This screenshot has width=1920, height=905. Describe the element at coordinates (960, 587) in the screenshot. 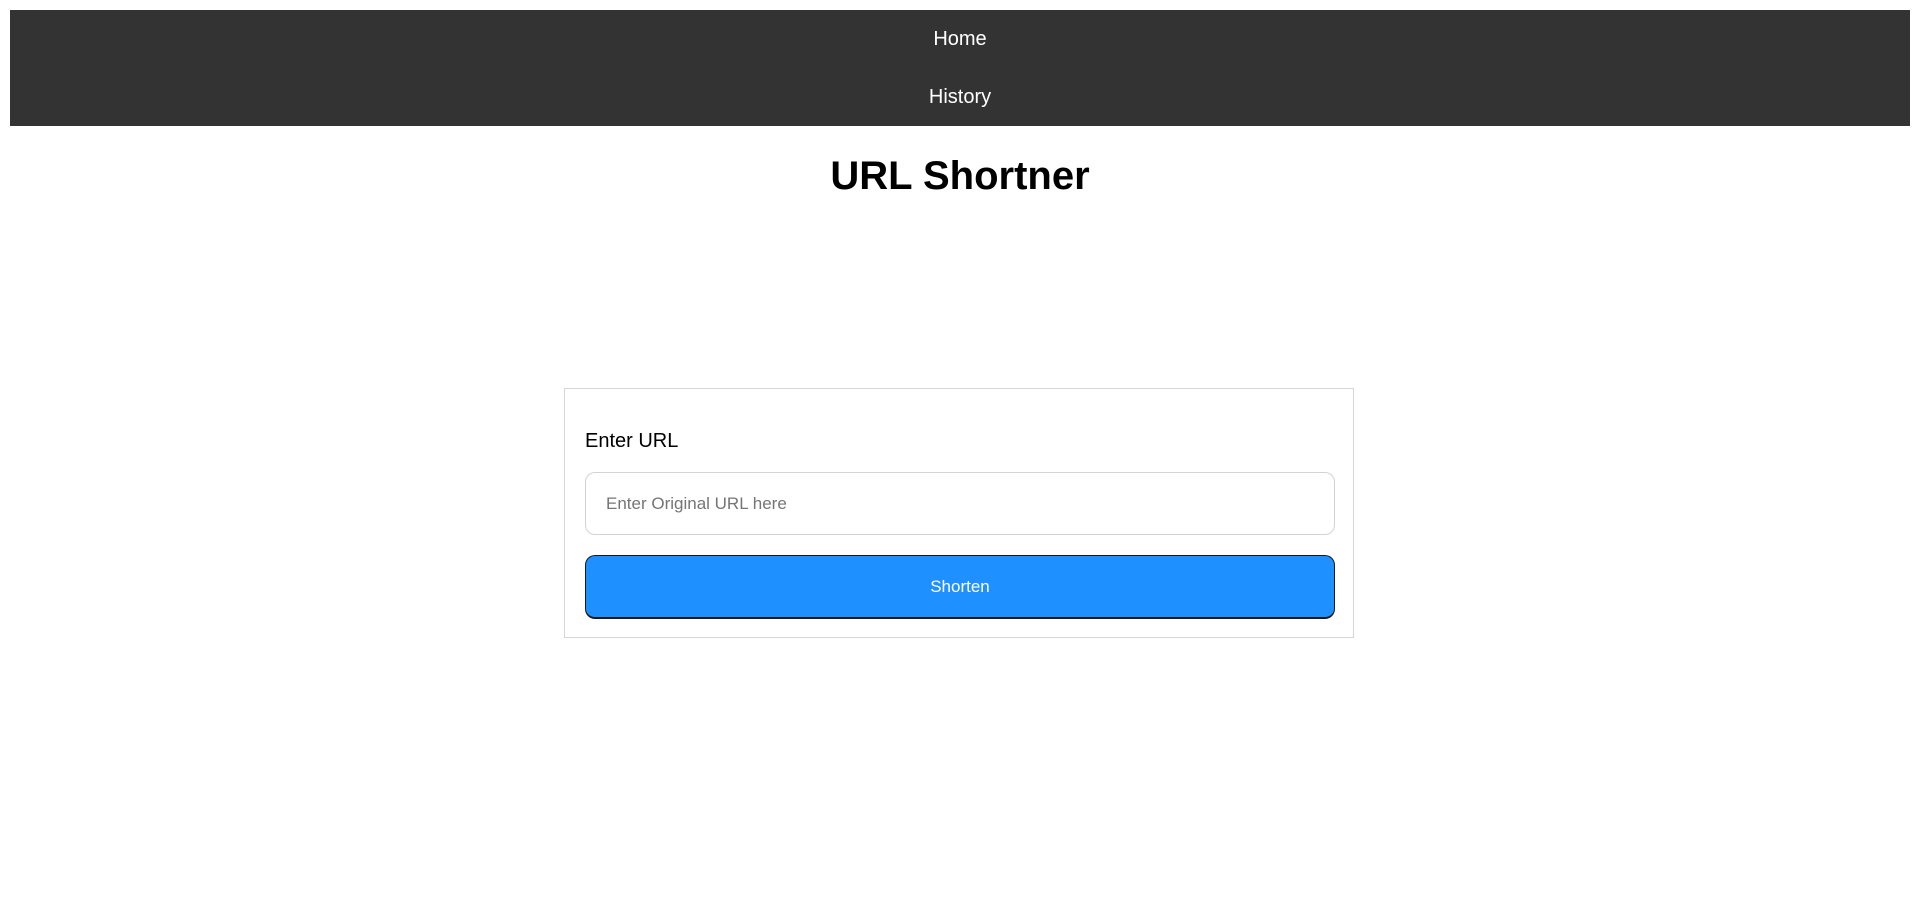

I see `shorten-button: Shorten` at that location.